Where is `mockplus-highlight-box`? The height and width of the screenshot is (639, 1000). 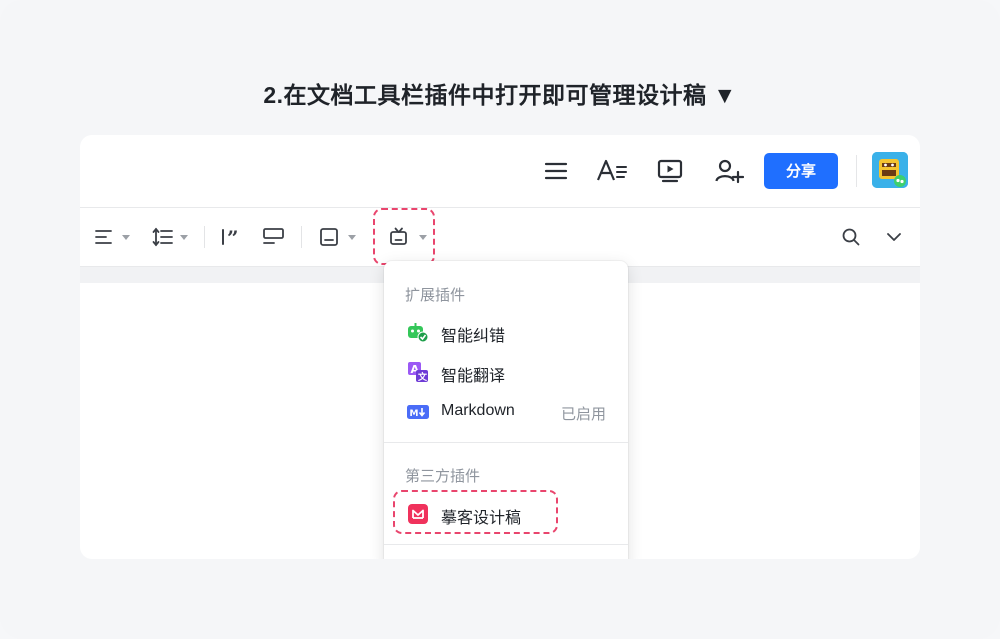
mockplus-highlight-box is located at coordinates (475, 512).